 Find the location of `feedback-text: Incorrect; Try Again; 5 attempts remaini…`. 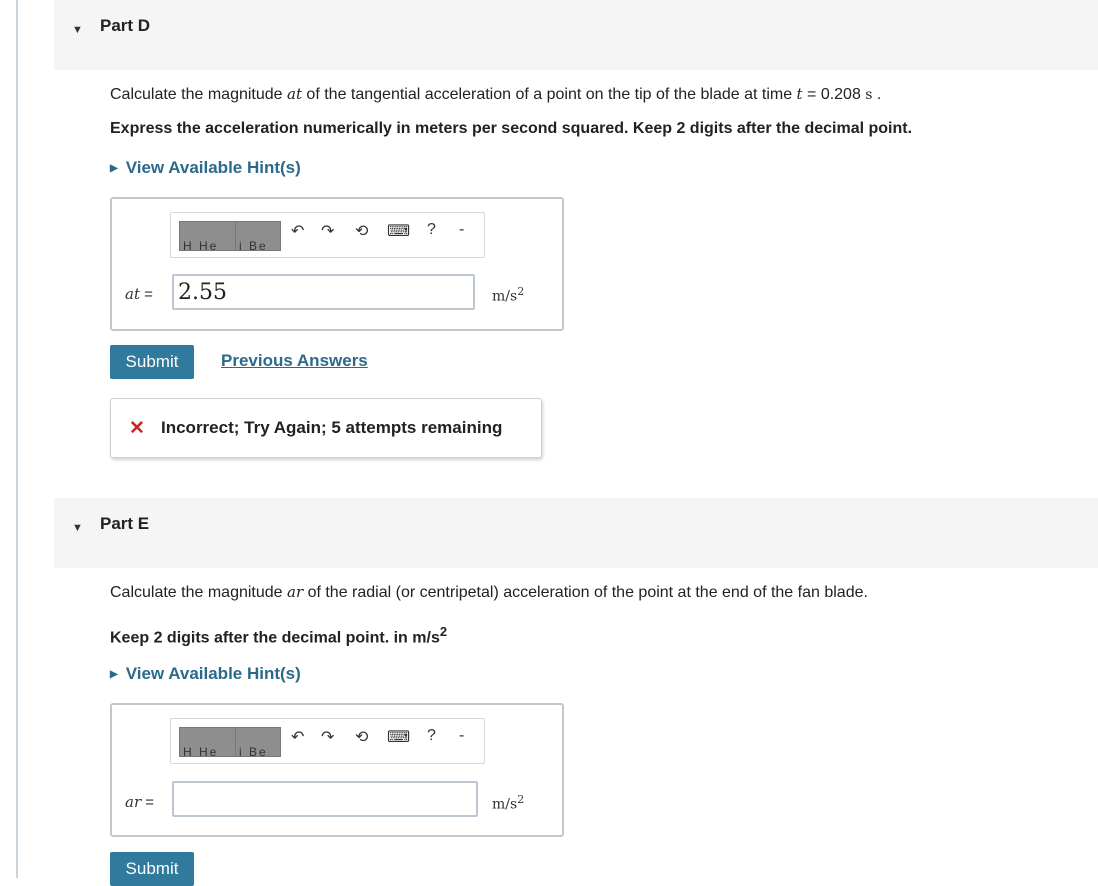

feedback-text: Incorrect; Try Again; 5 attempts remaini… is located at coordinates (332, 427).